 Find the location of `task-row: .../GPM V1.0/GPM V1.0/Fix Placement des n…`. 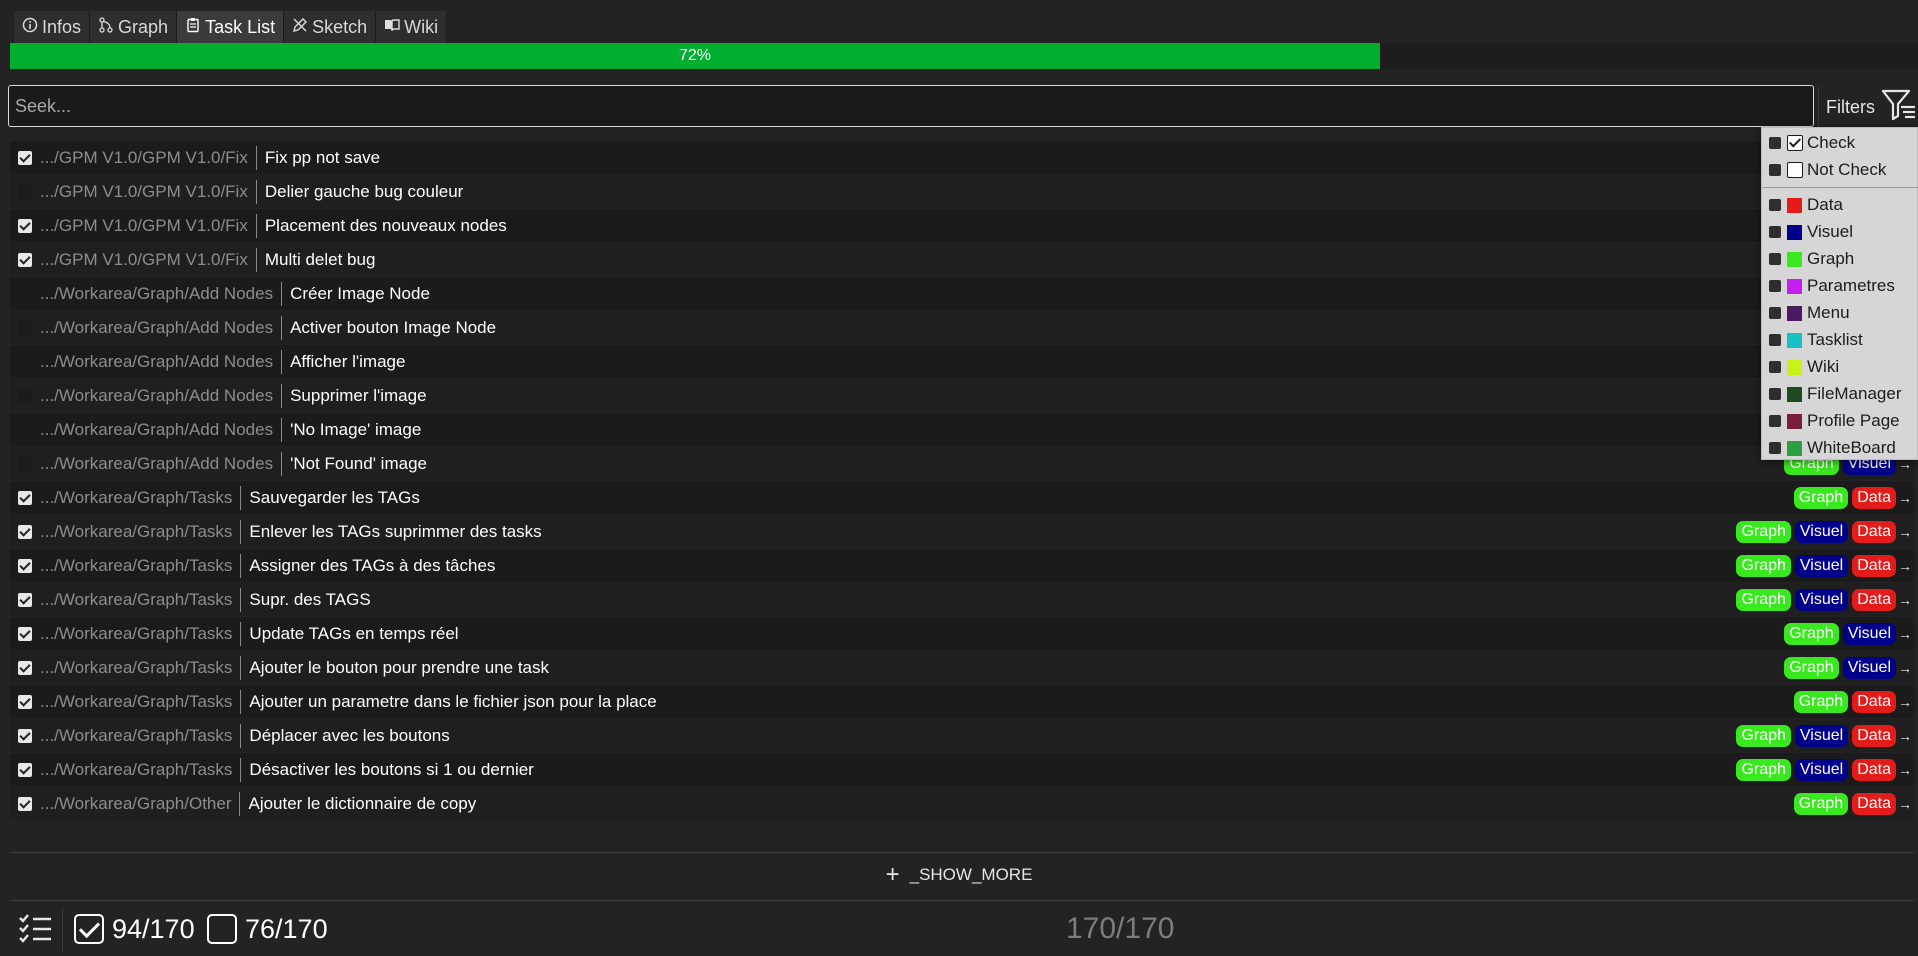

task-row: .../GPM V1.0/GPM V1.0/Fix Placement des n… is located at coordinates (962, 226).